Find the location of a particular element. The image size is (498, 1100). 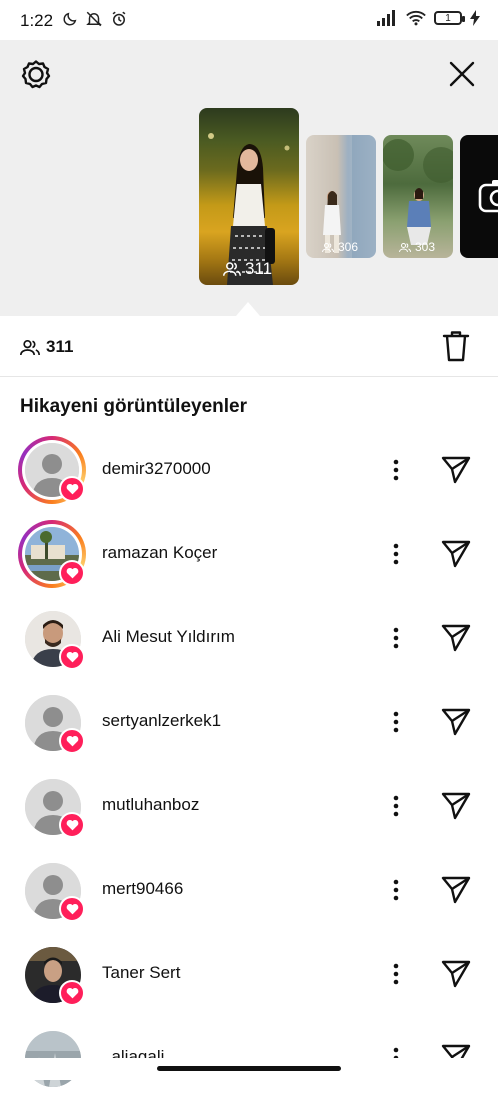

camera-icon is located at coordinates (488, 196).